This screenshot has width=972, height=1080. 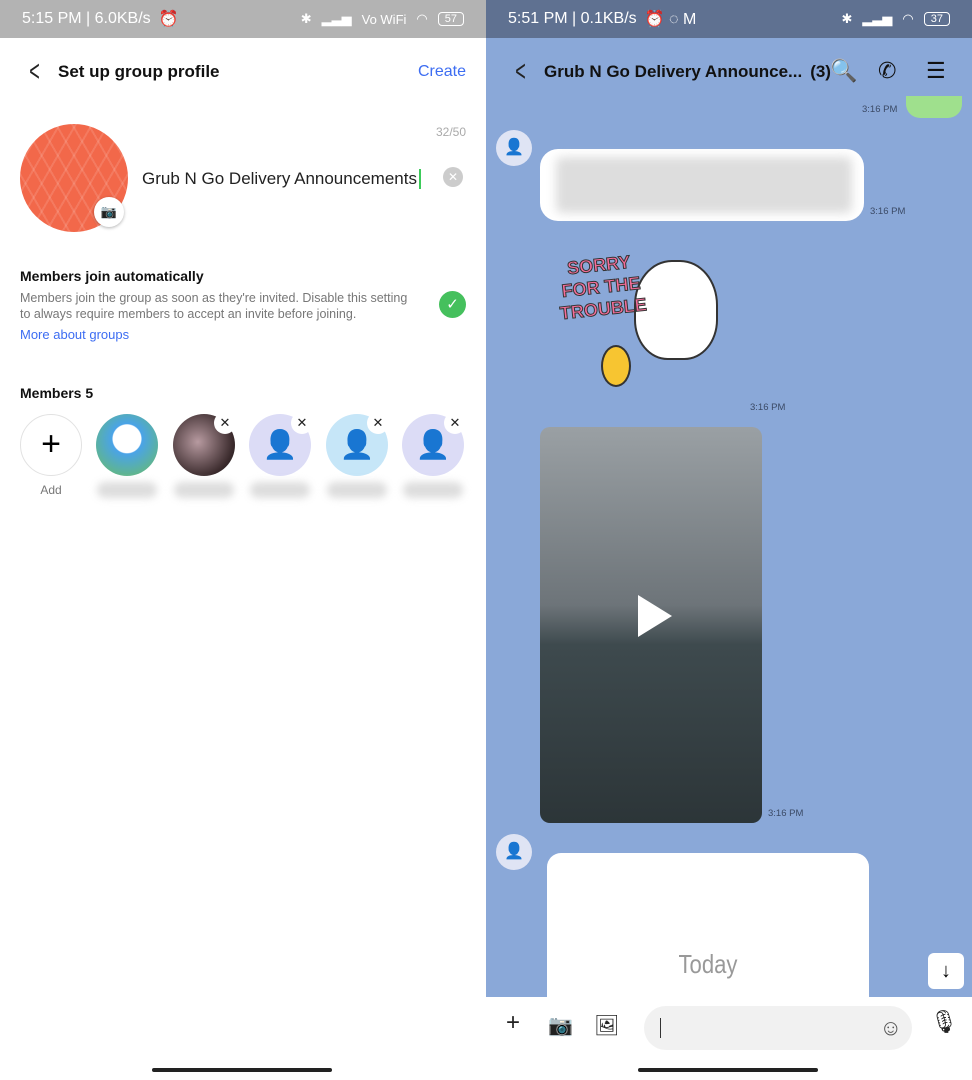 I want to click on add-member-button: +, so click(x=51, y=445).